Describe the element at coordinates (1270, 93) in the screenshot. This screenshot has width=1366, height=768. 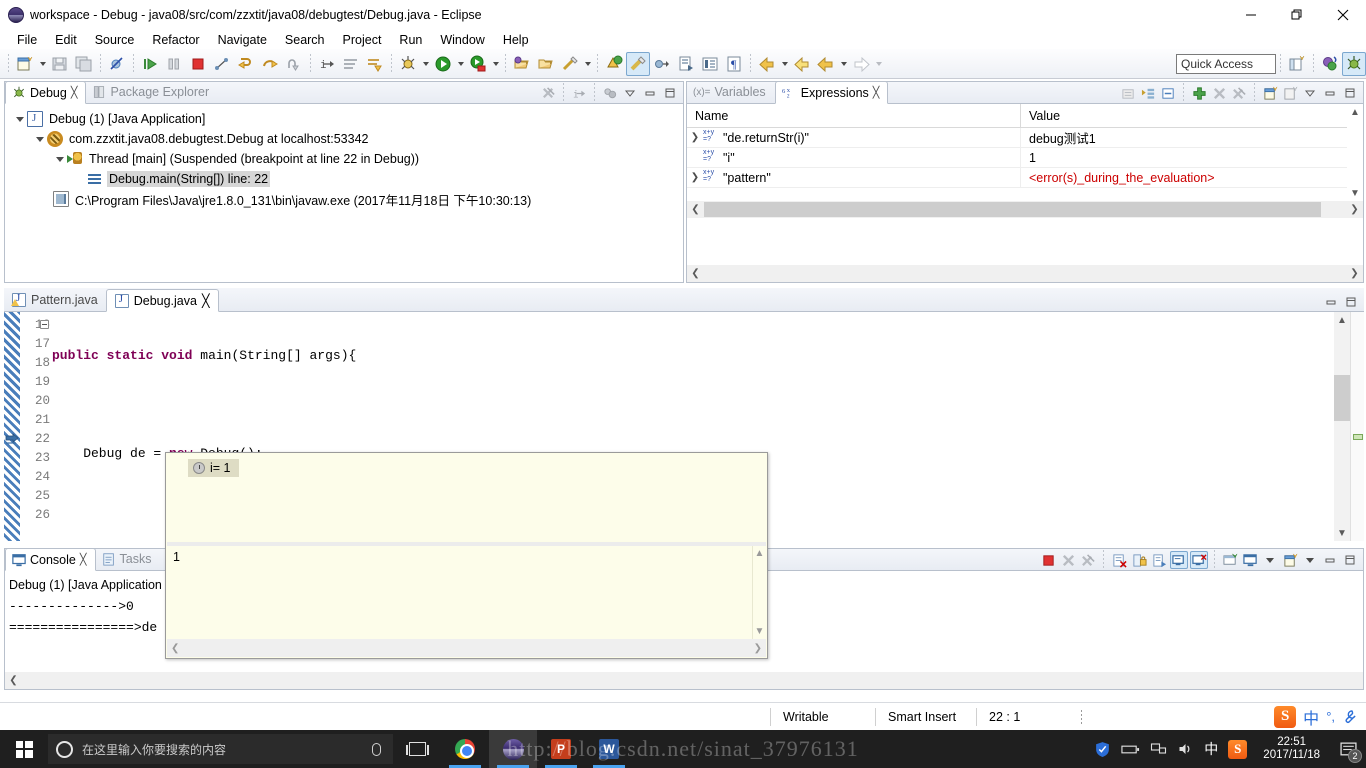
I see `new-expression-icon` at that location.